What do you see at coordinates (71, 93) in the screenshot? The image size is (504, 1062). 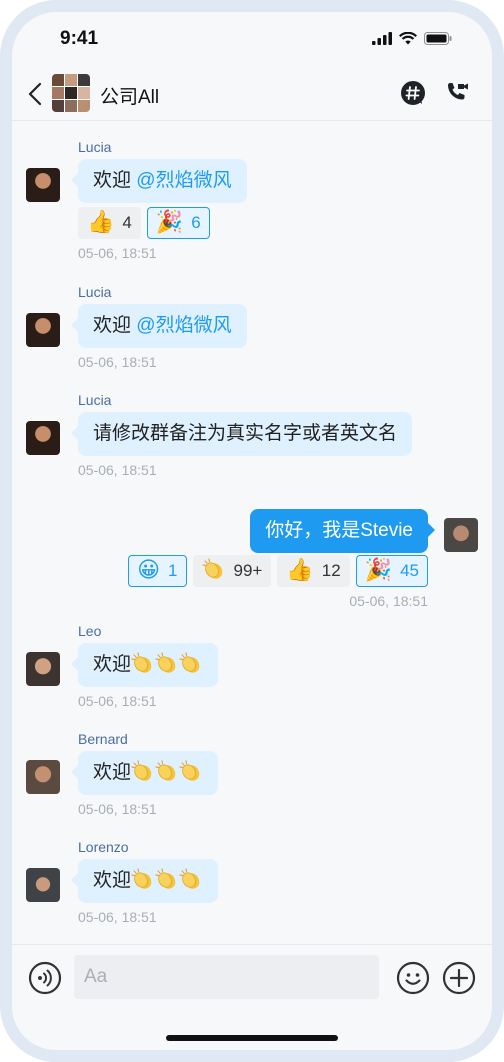 I see `group-avatar` at bounding box center [71, 93].